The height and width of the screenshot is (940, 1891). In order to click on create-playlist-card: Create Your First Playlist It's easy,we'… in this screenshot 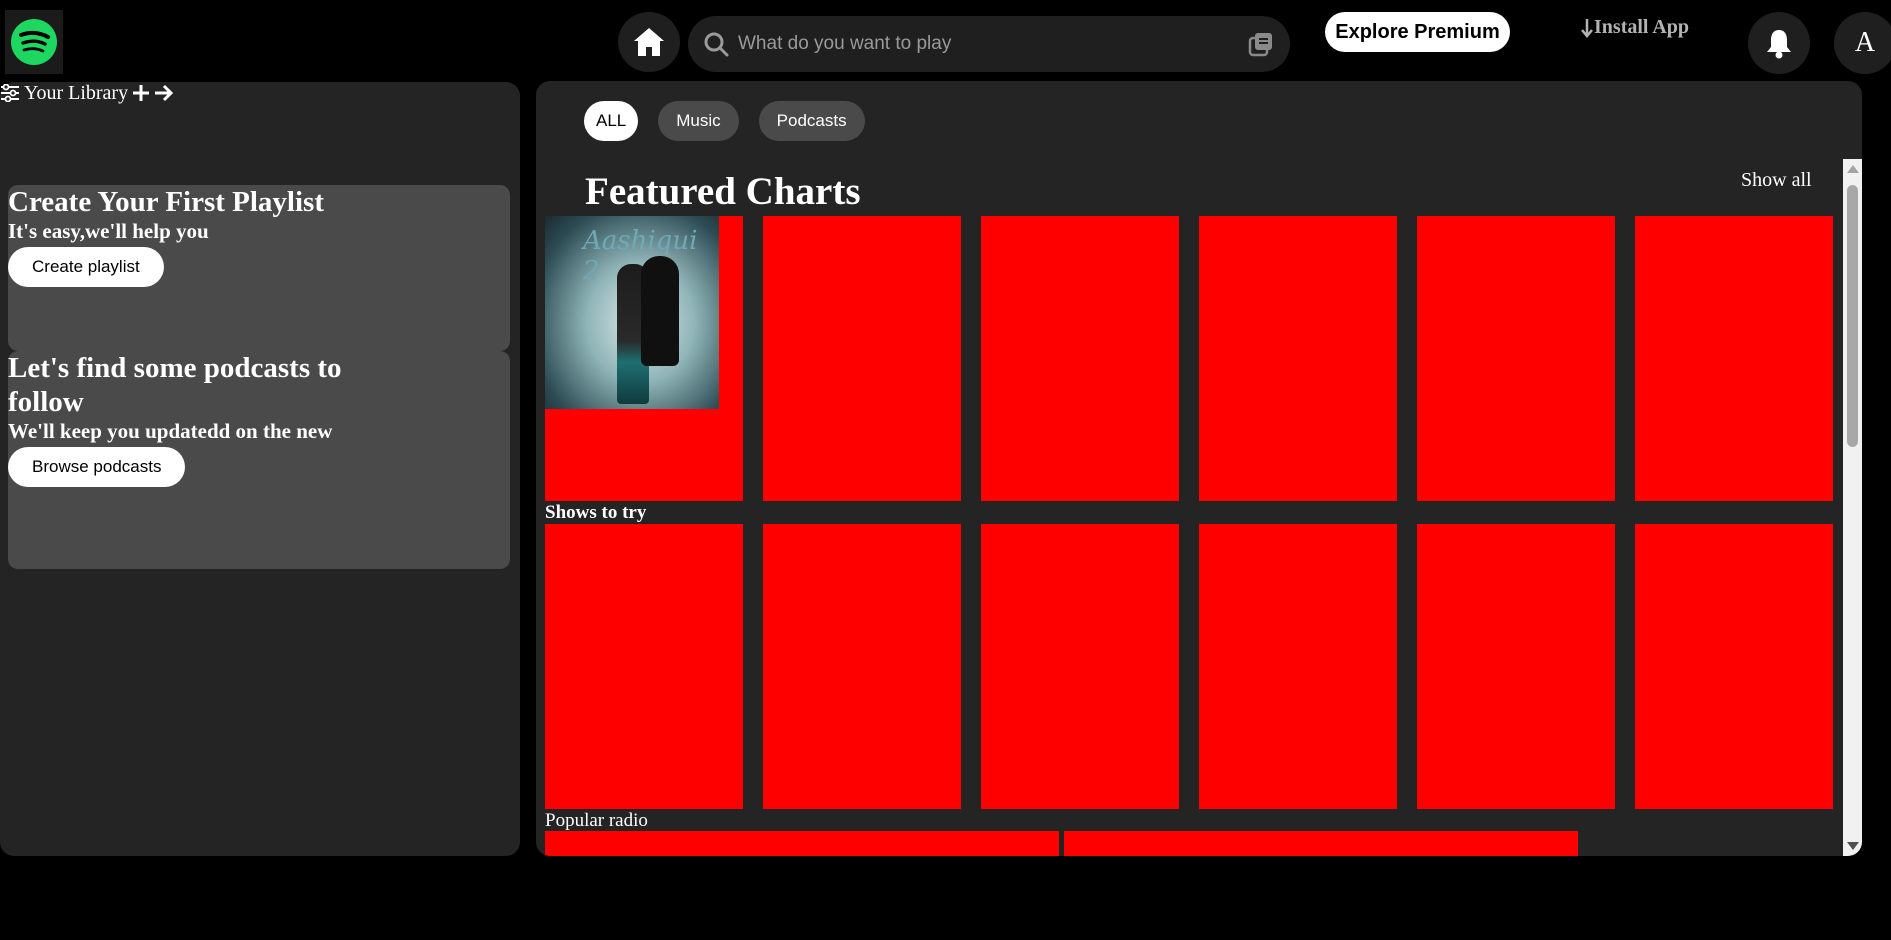, I will do `click(259, 268)`.